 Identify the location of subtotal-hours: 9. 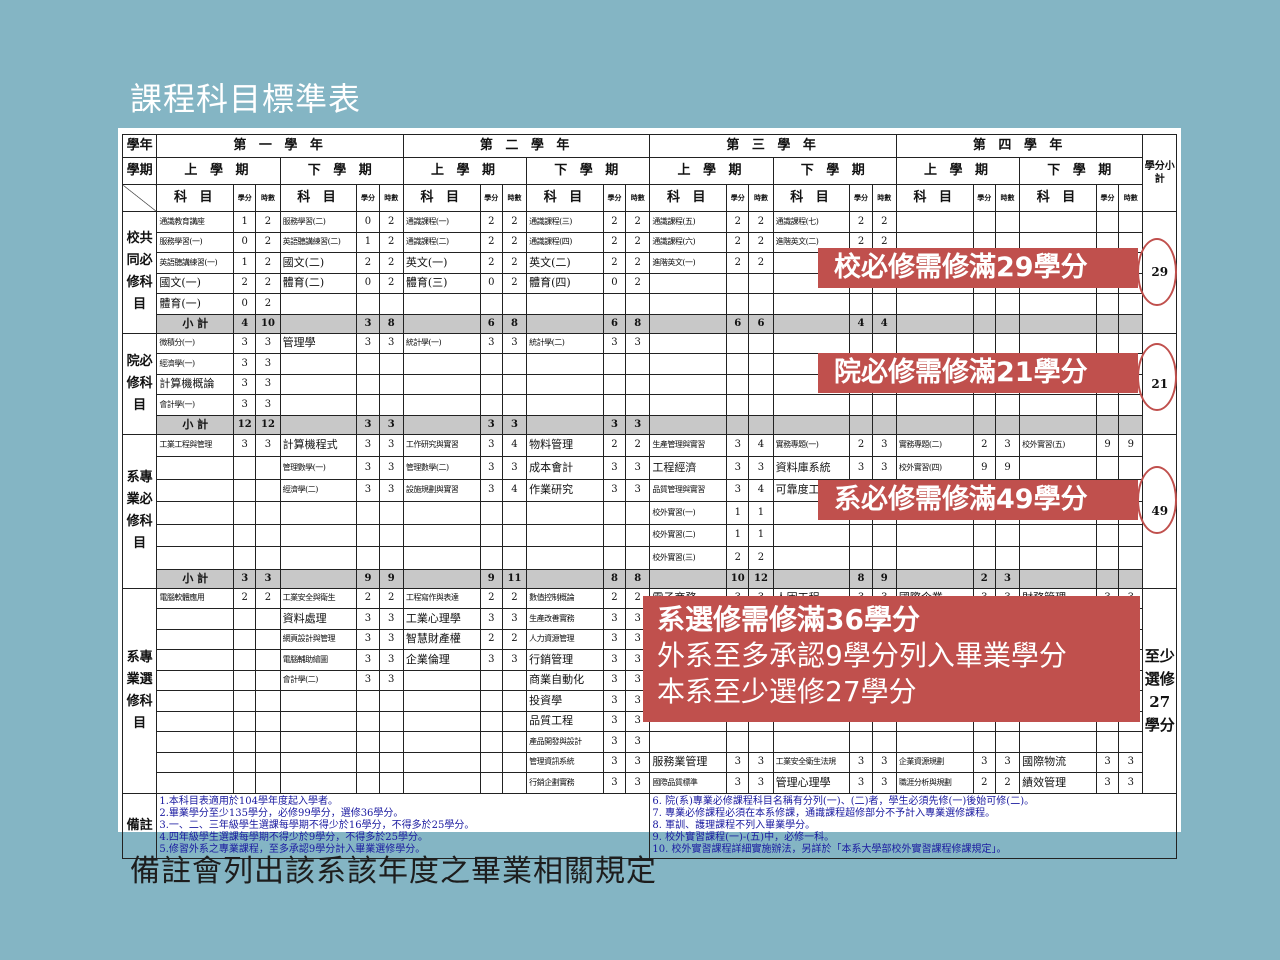
(884, 578).